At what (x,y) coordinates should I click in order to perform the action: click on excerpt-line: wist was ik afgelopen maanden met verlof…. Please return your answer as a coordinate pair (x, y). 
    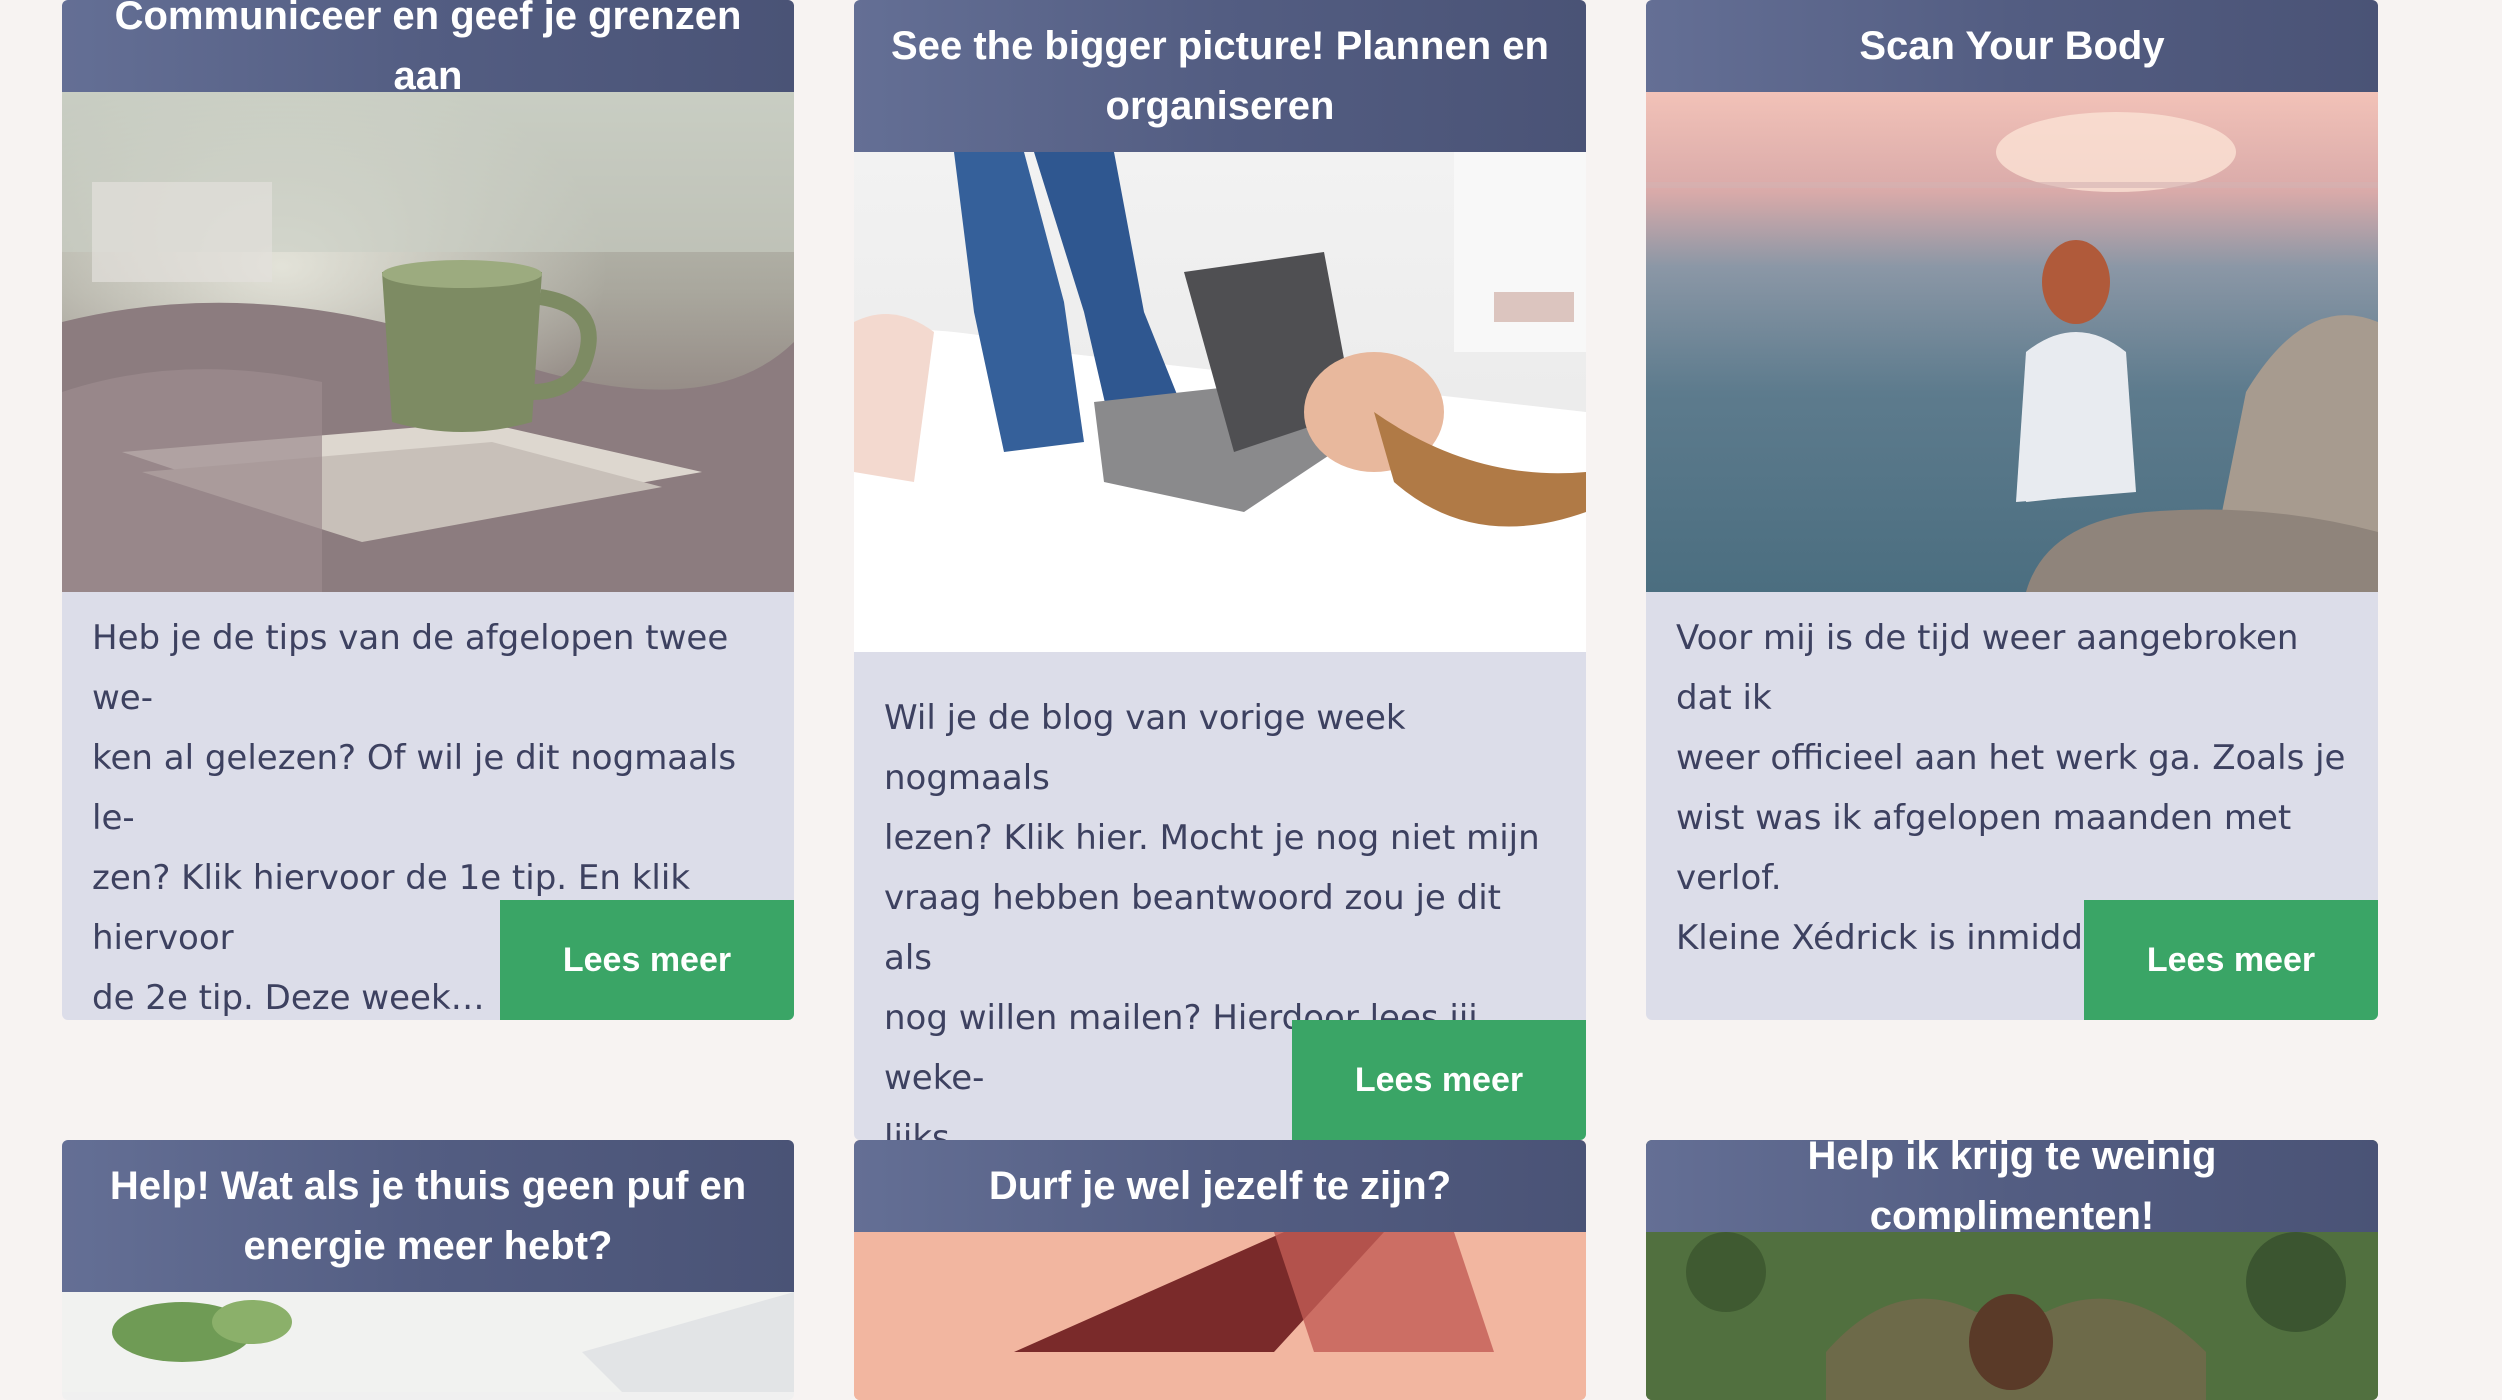
    Looking at the image, I should click on (1984, 848).